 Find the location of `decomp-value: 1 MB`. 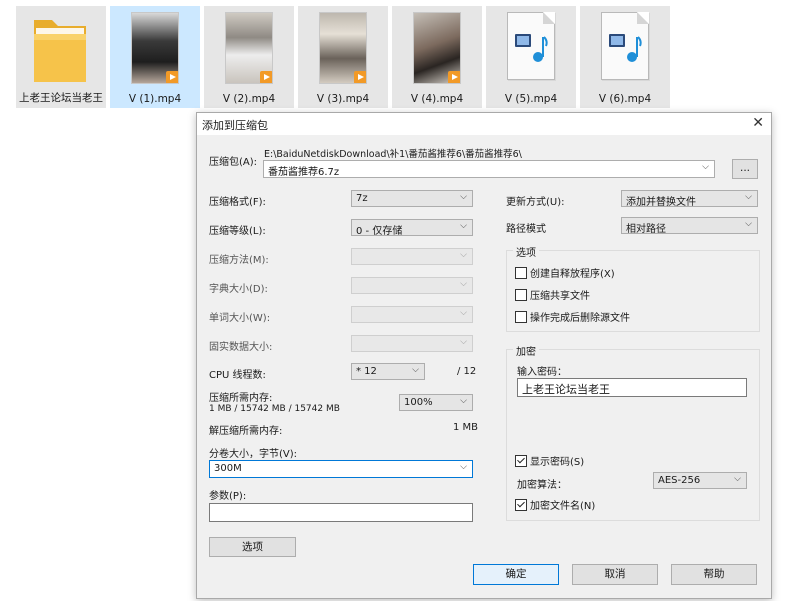

decomp-value: 1 MB is located at coordinates (466, 427).